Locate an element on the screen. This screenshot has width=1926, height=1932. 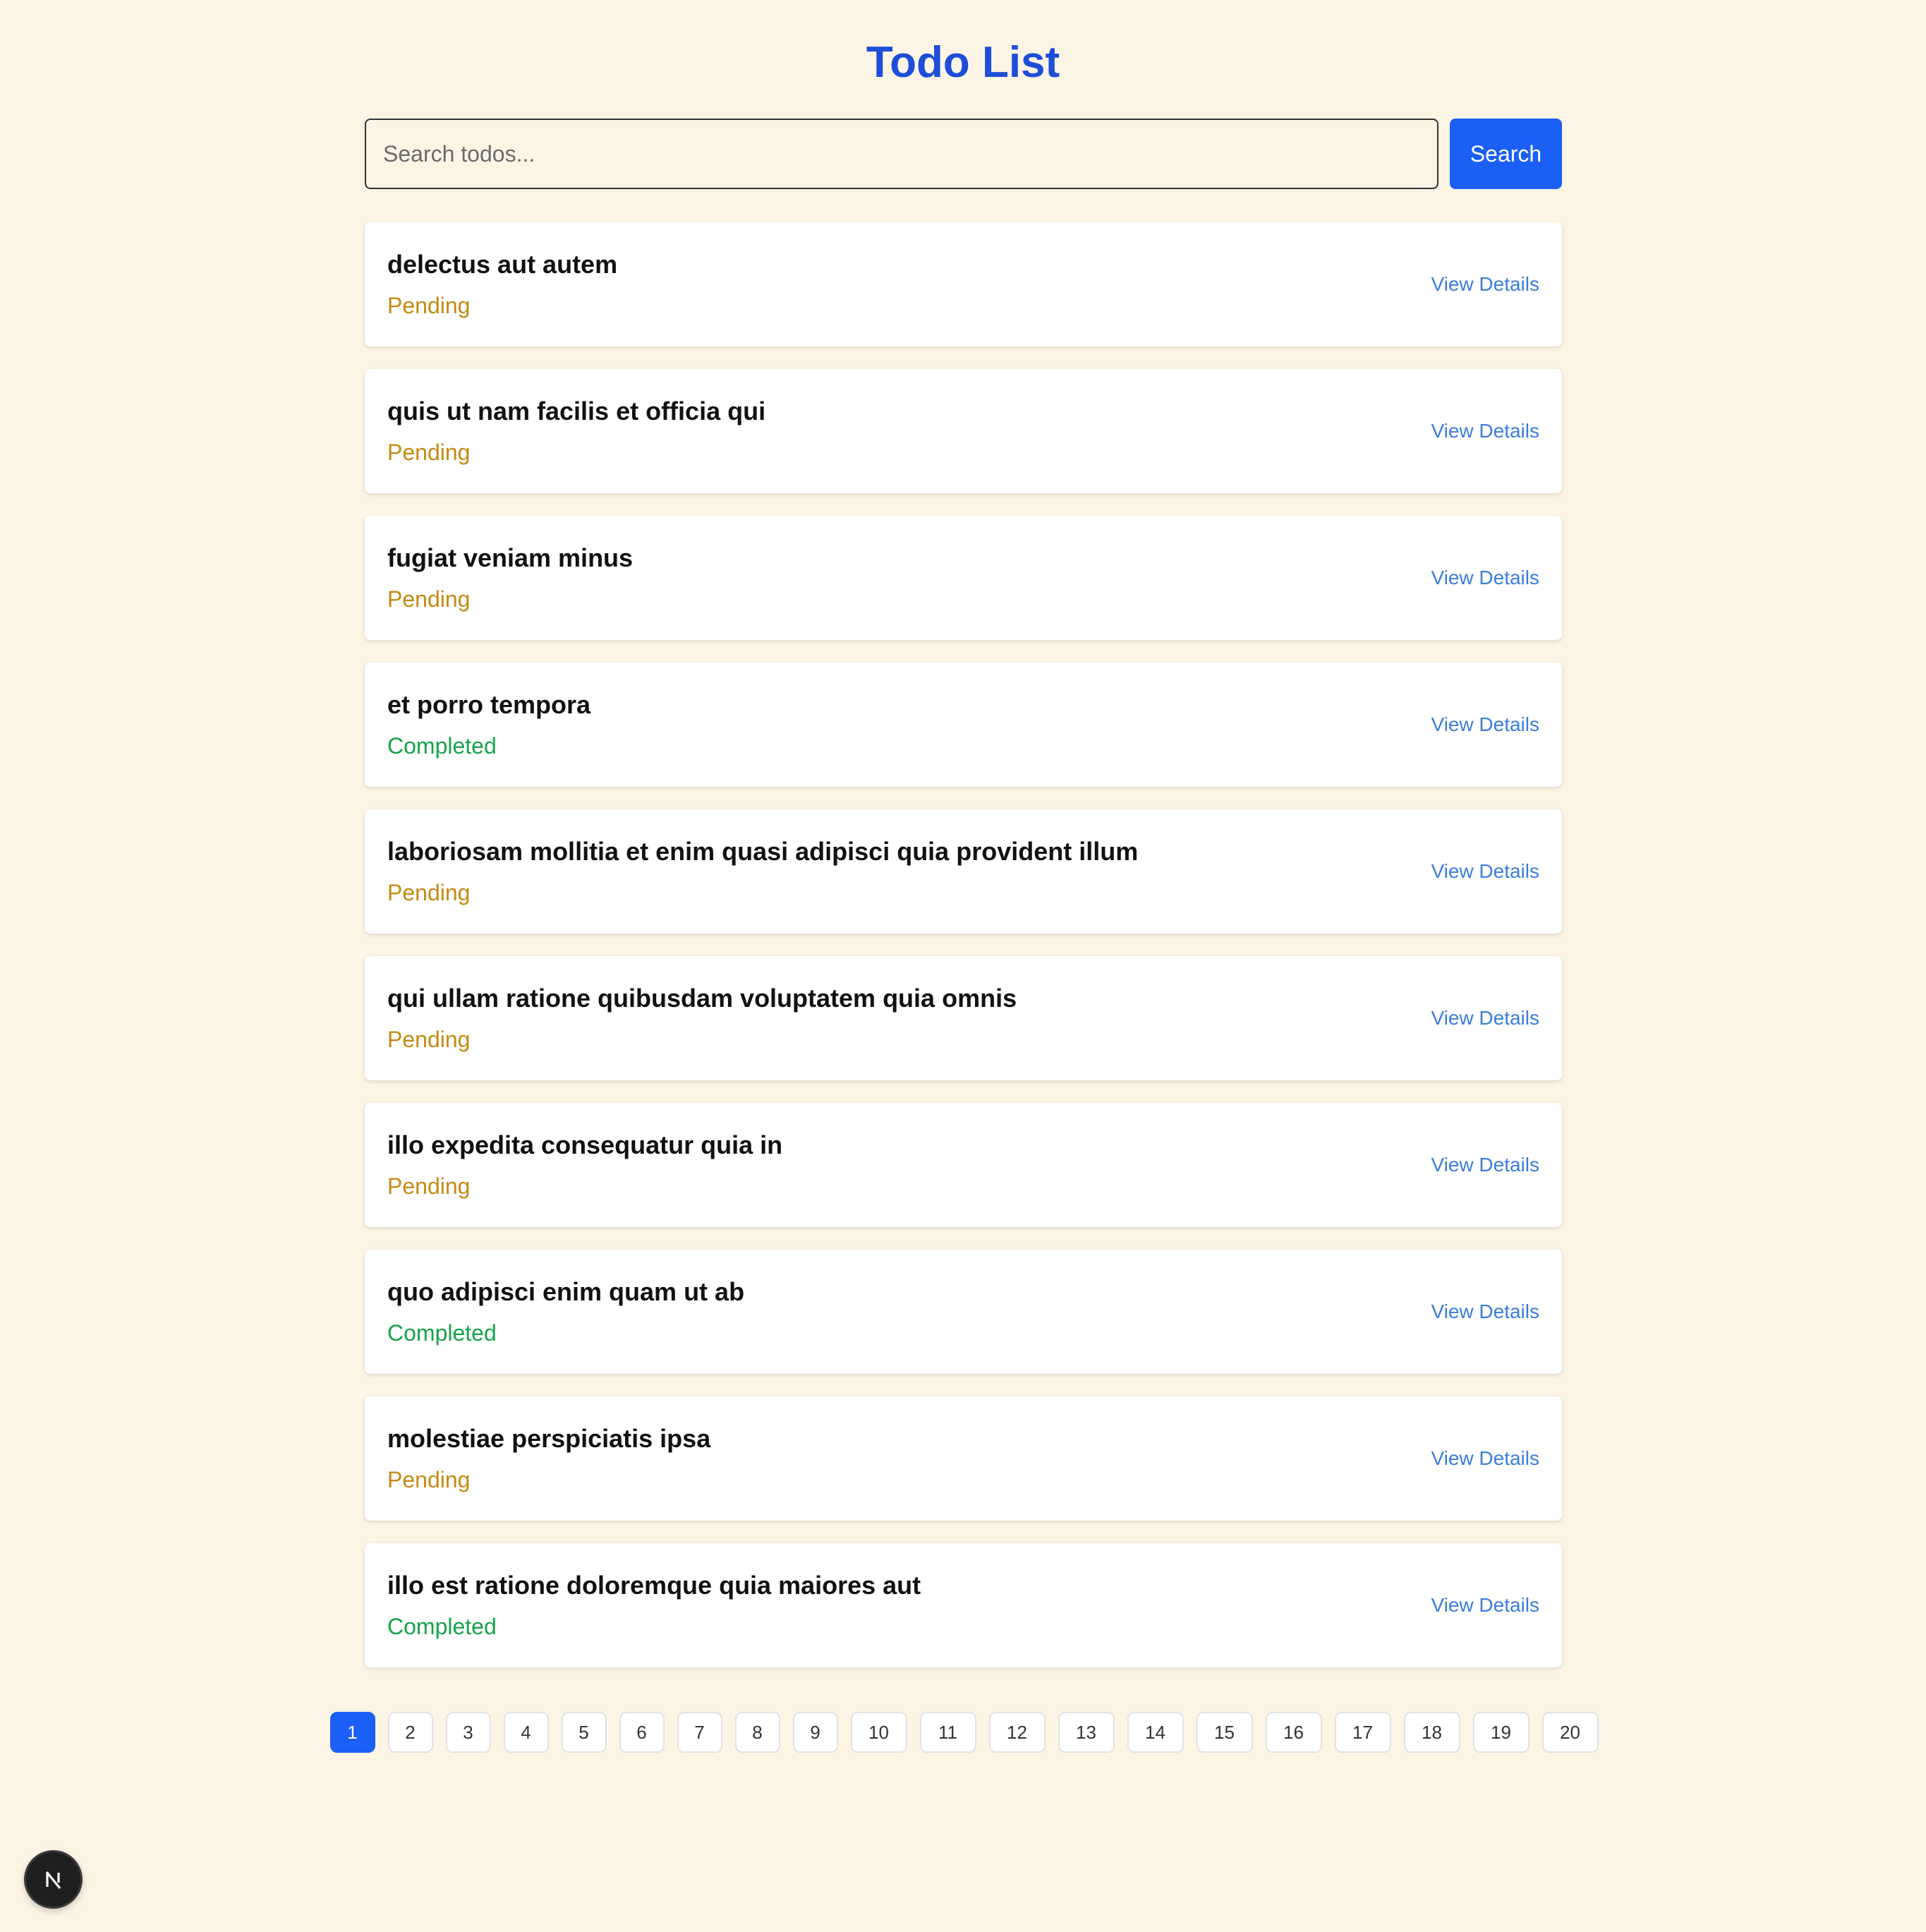
page-button-4: 4 is located at coordinates (526, 1732).